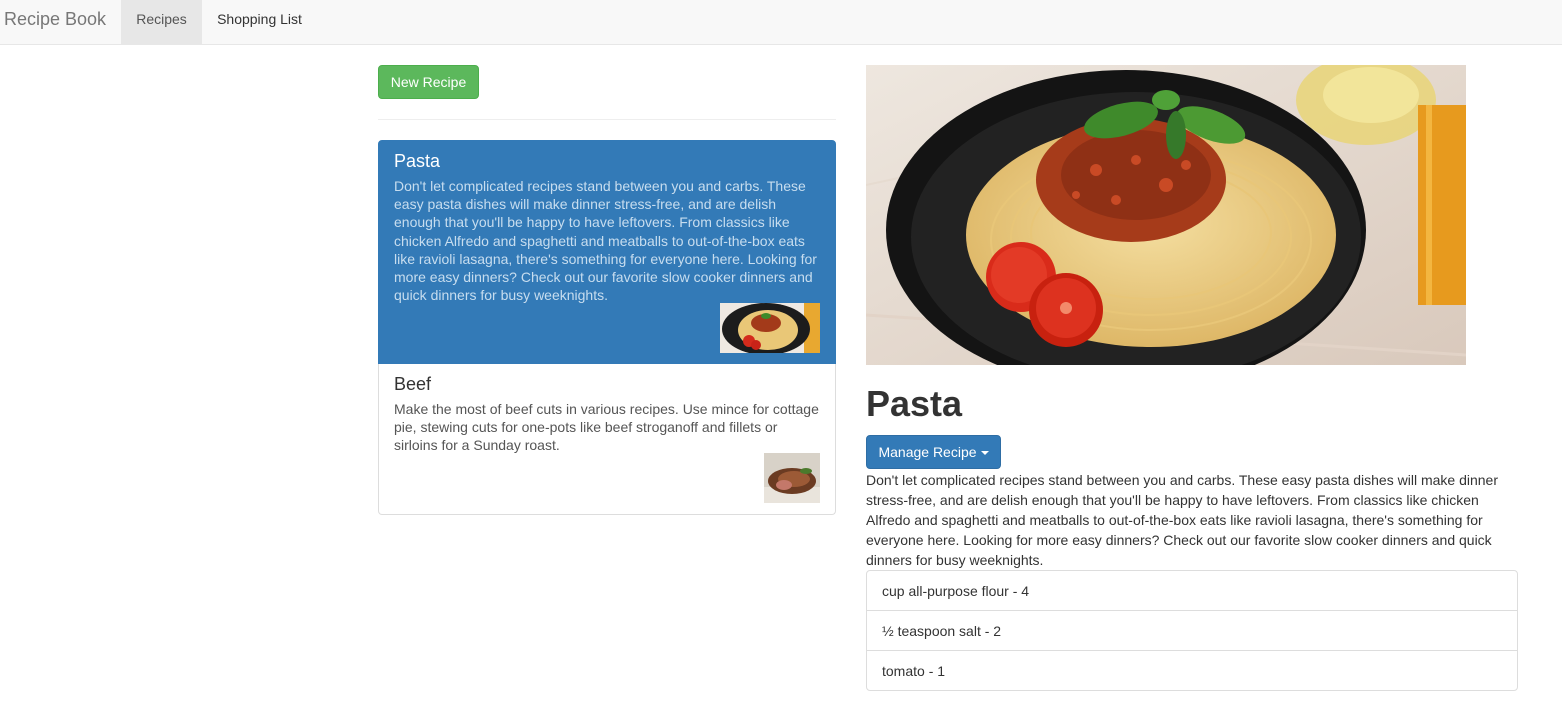  Describe the element at coordinates (792, 478) in the screenshot. I see `beef-thumbnail-image` at that location.